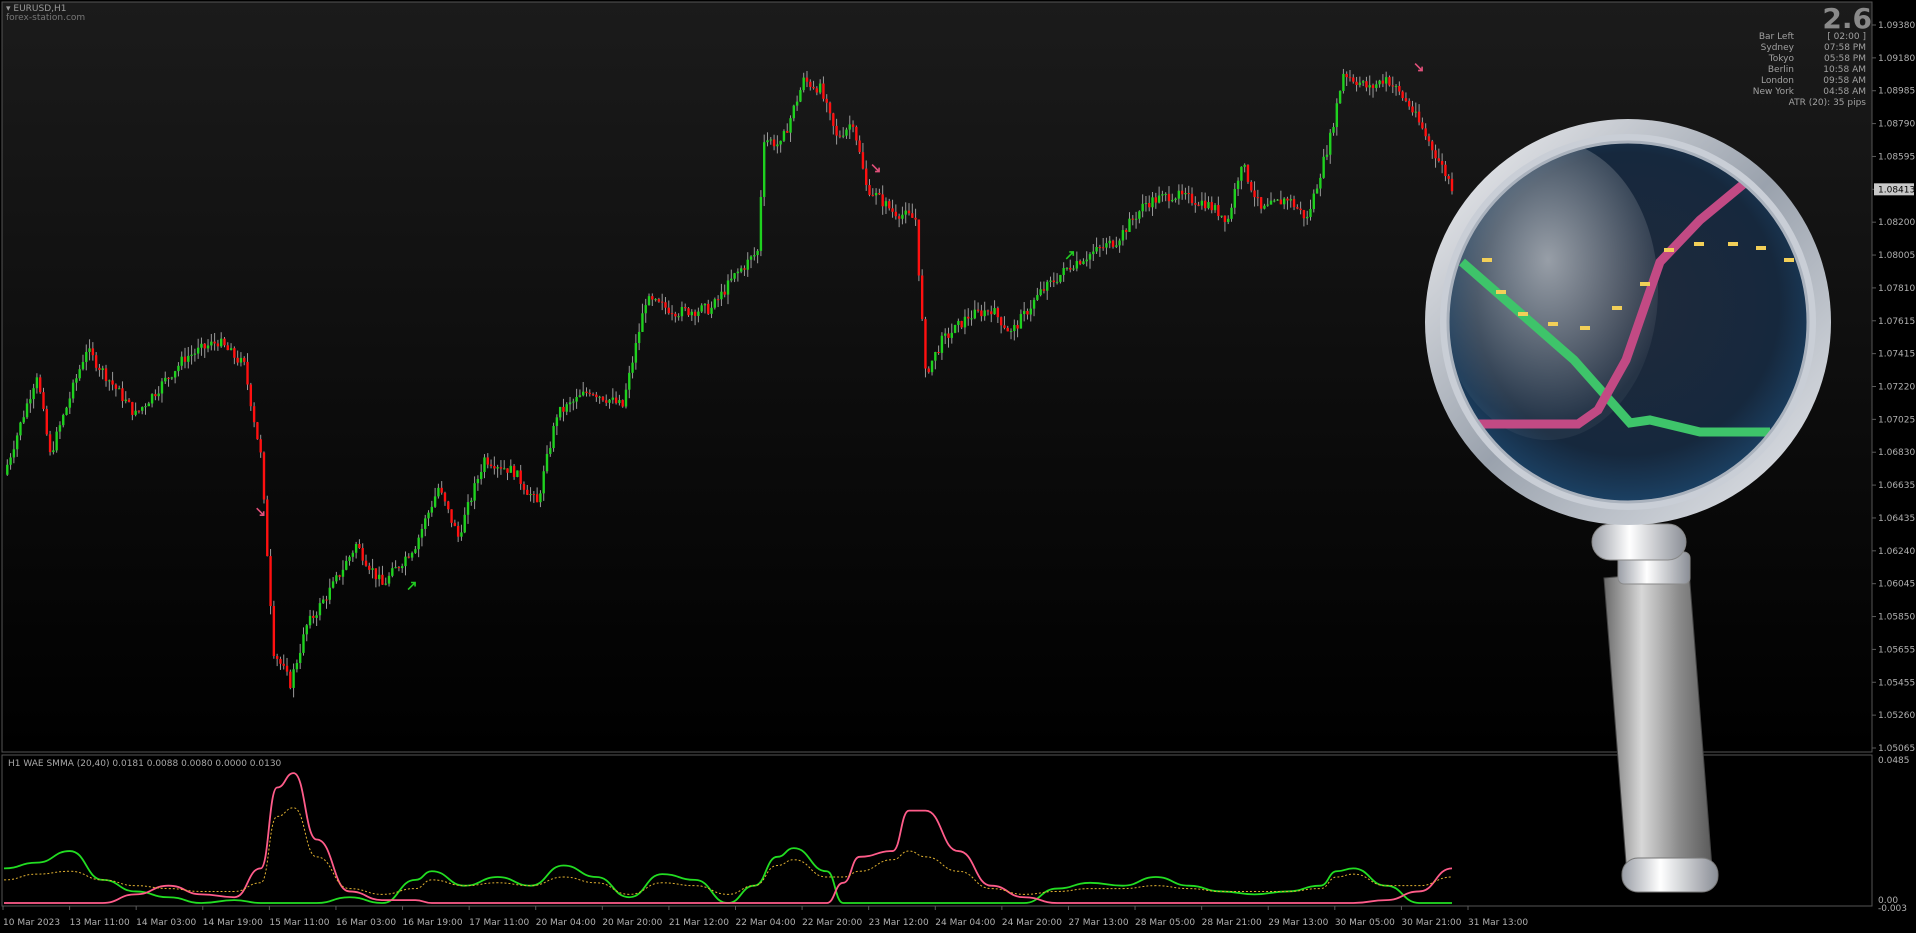 Image resolution: width=1916 pixels, height=933 pixels. I want to click on price-tick-label: 1.07220, so click(1896, 388).